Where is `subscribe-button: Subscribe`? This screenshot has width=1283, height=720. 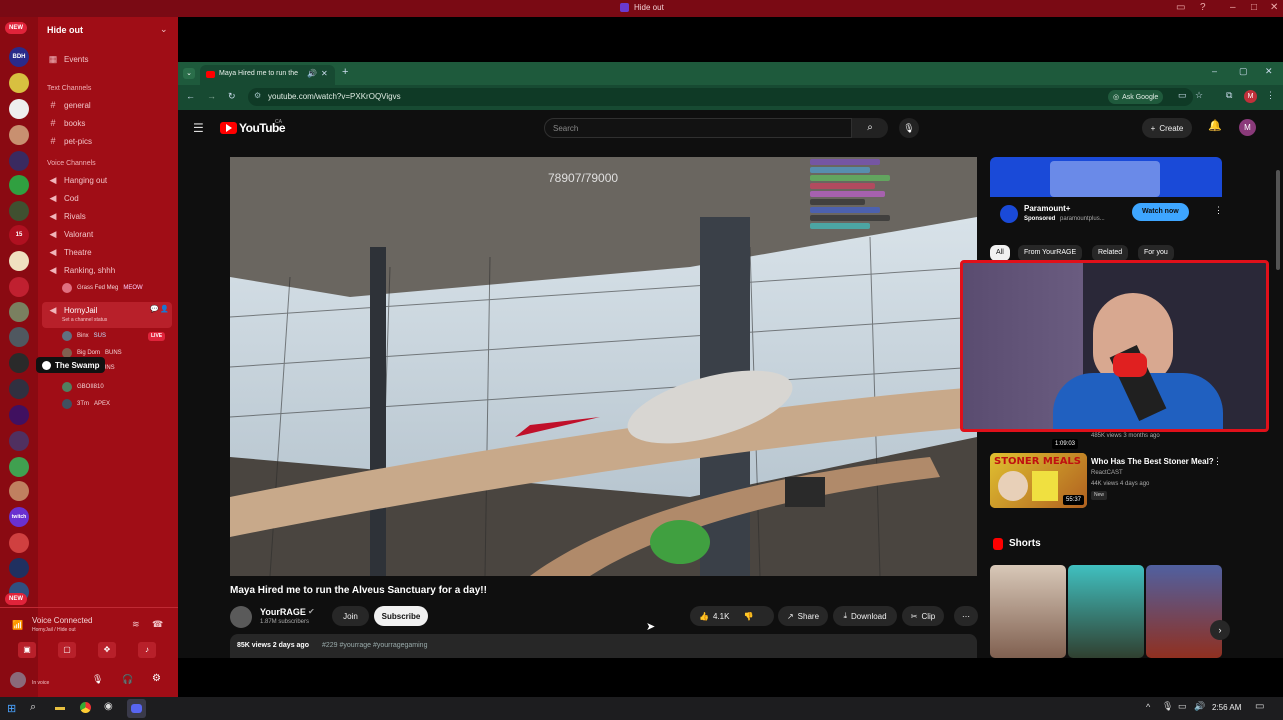 subscribe-button: Subscribe is located at coordinates (401, 616).